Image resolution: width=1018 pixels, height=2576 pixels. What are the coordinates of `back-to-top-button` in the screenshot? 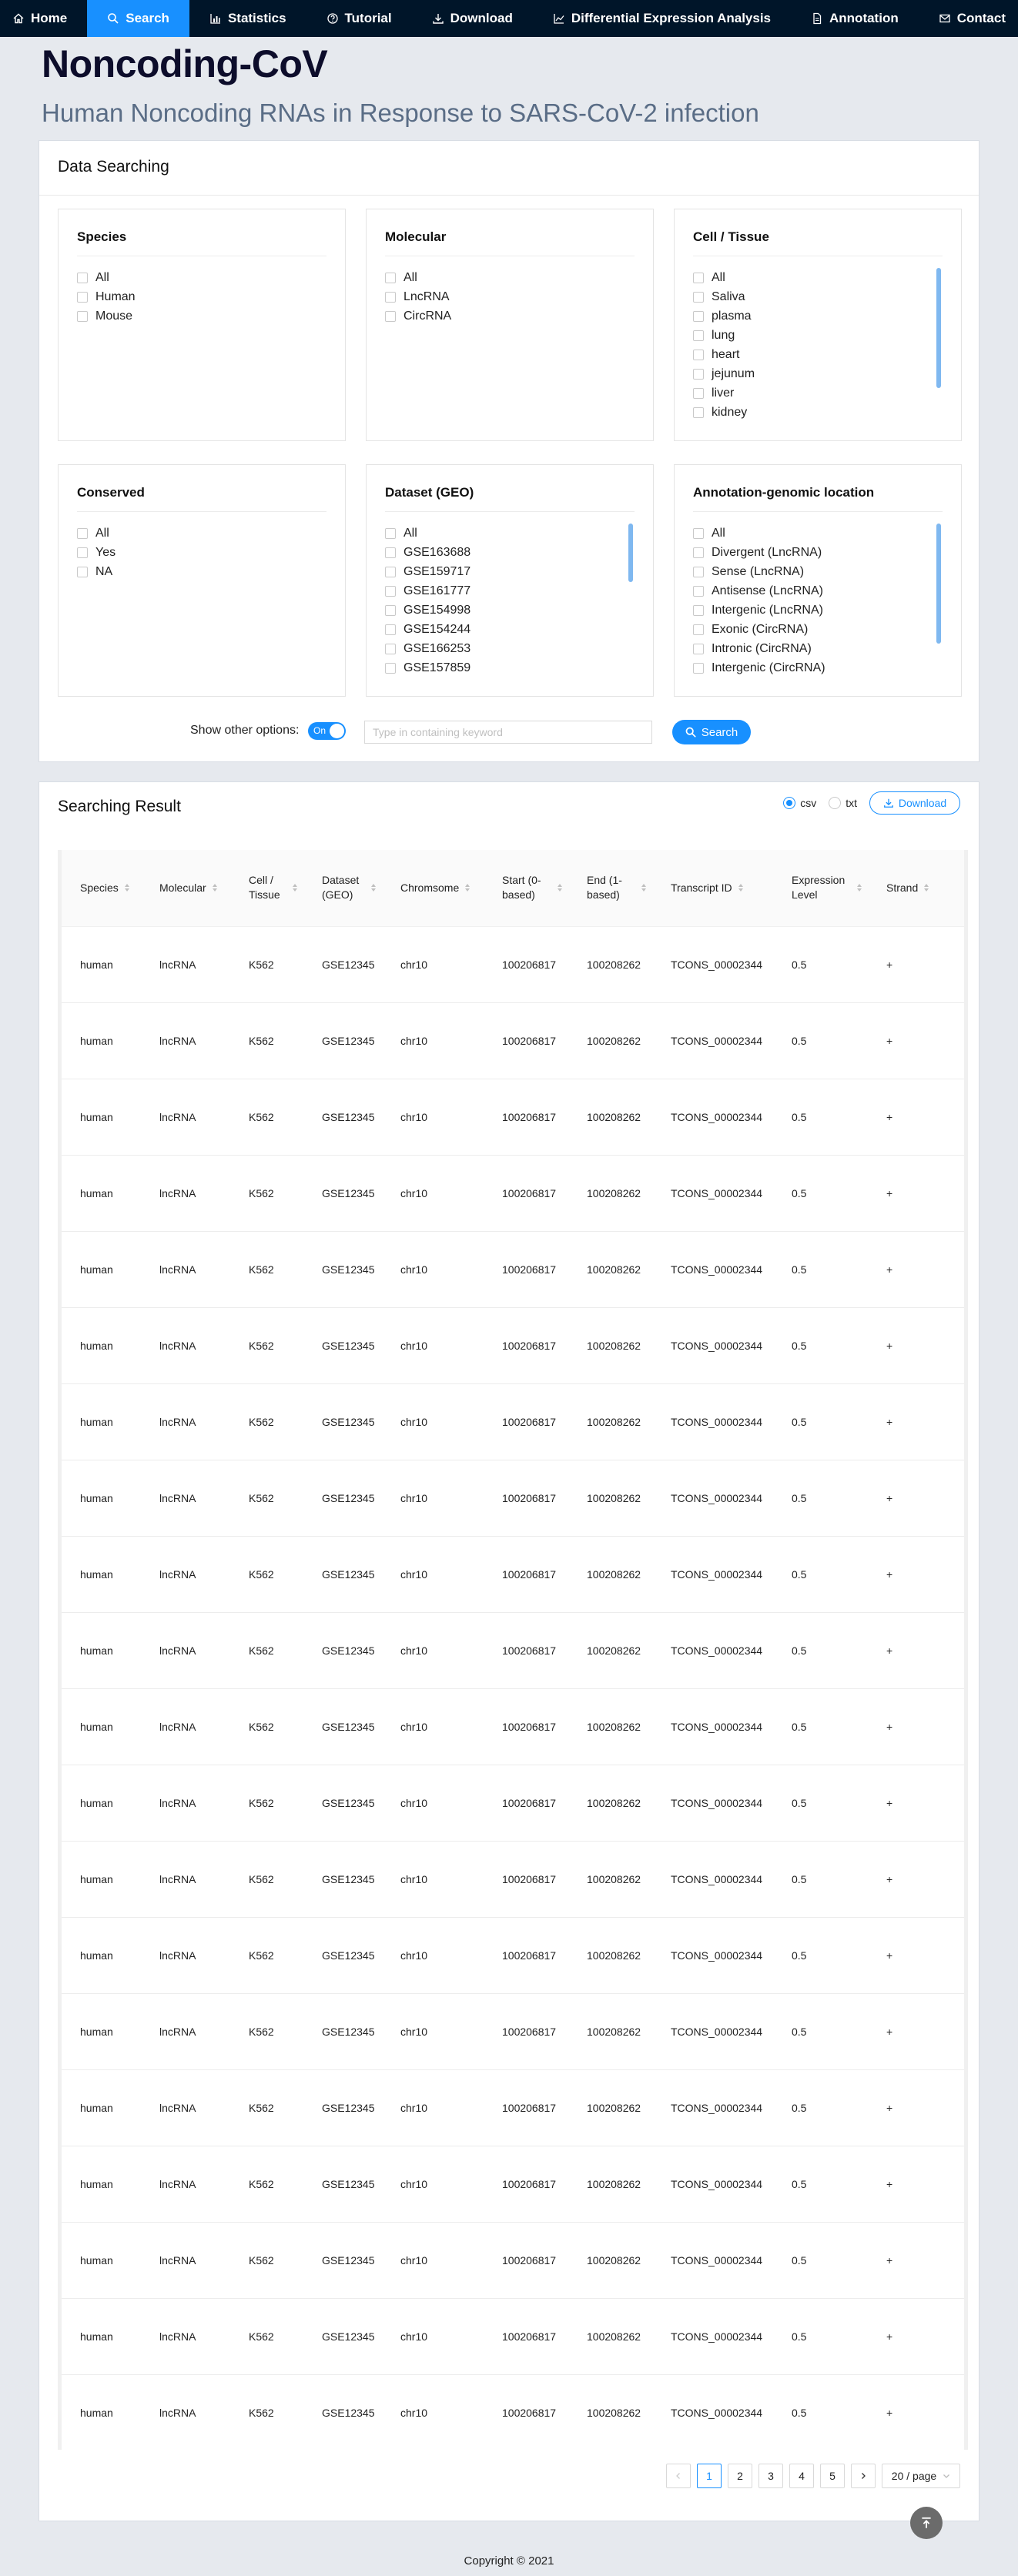 It's located at (926, 2523).